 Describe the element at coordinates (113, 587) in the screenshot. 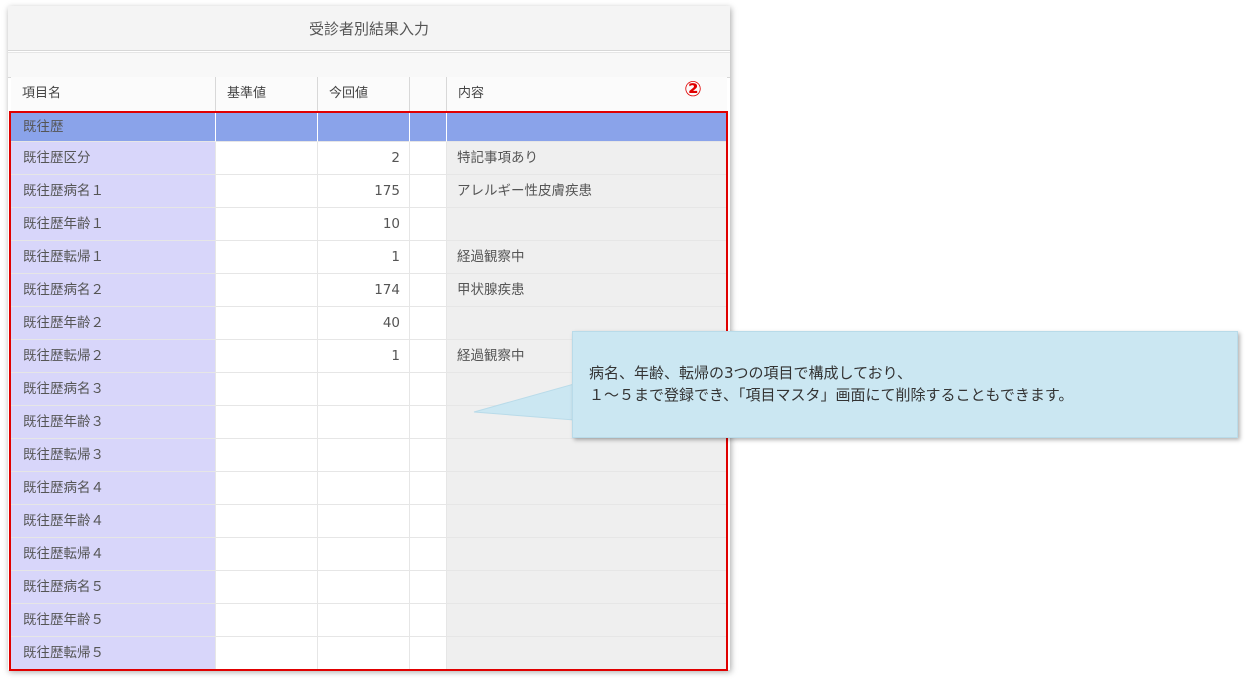

I see `item-name-cell: 既往歴病名５` at that location.